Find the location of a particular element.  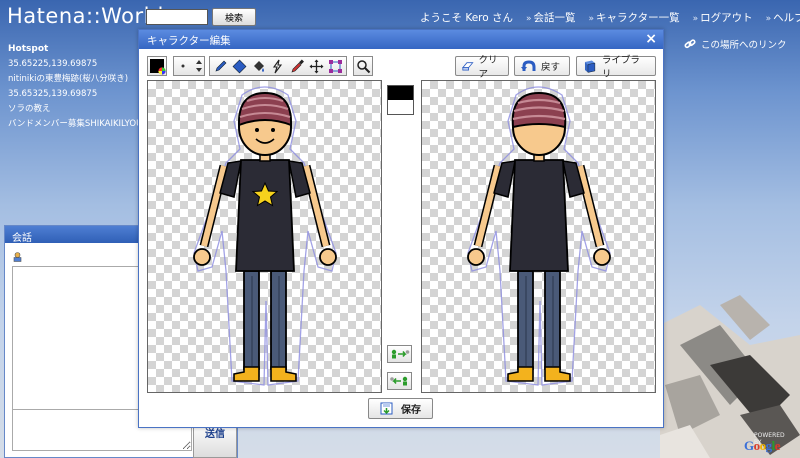

move-icon is located at coordinates (316, 66).